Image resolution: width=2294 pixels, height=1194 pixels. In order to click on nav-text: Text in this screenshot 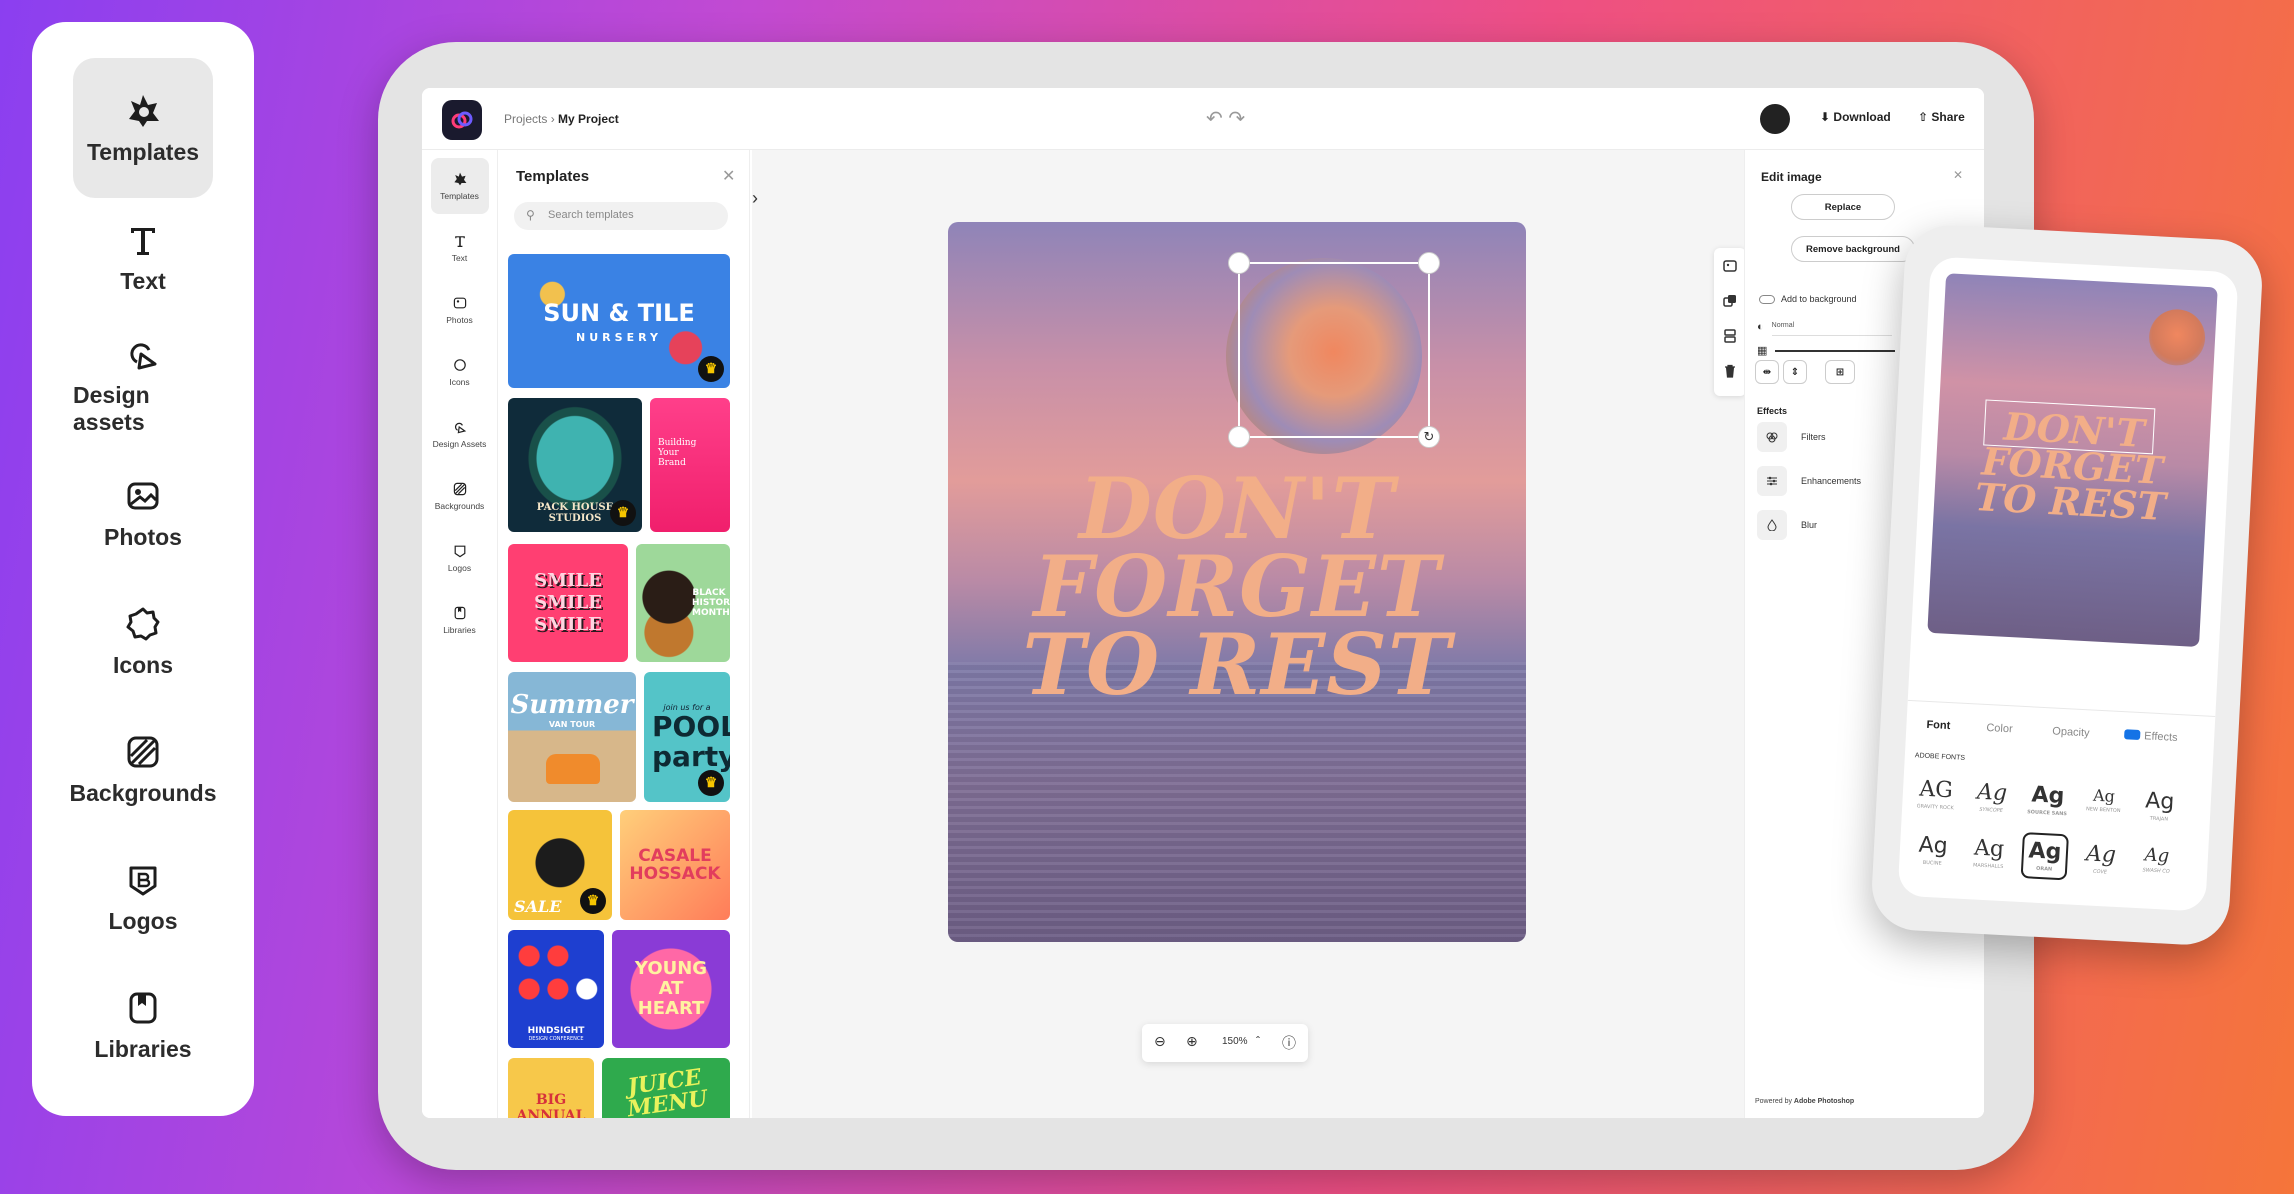, I will do `click(143, 257)`.